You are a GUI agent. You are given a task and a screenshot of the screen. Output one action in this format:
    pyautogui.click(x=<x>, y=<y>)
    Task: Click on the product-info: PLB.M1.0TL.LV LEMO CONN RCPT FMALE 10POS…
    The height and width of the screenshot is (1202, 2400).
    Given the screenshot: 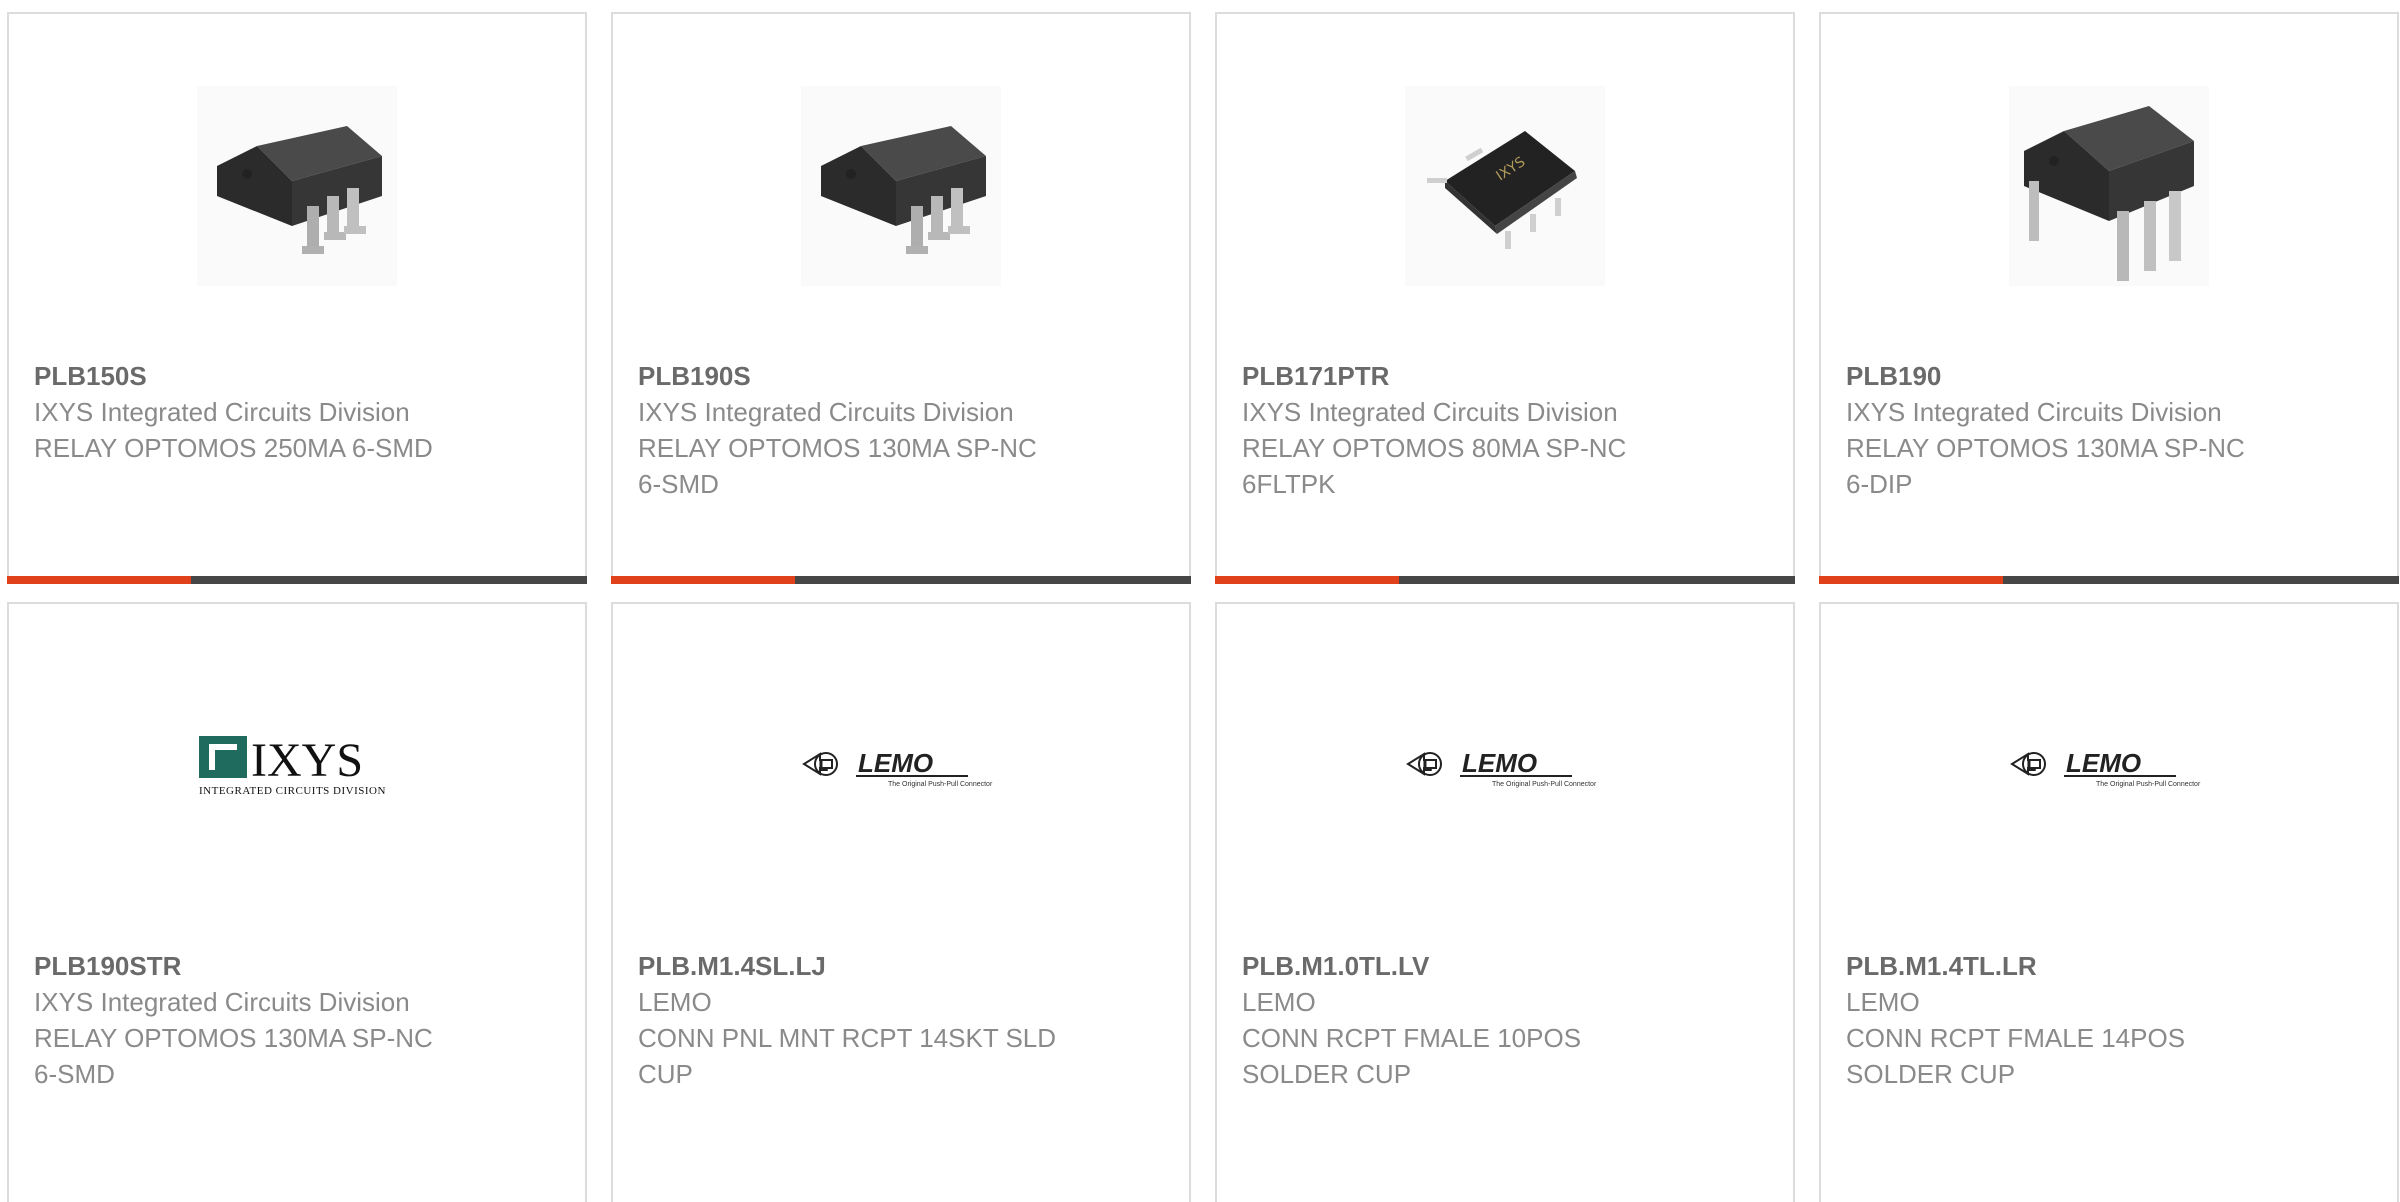 What is the action you would take?
    pyautogui.click(x=1462, y=1020)
    